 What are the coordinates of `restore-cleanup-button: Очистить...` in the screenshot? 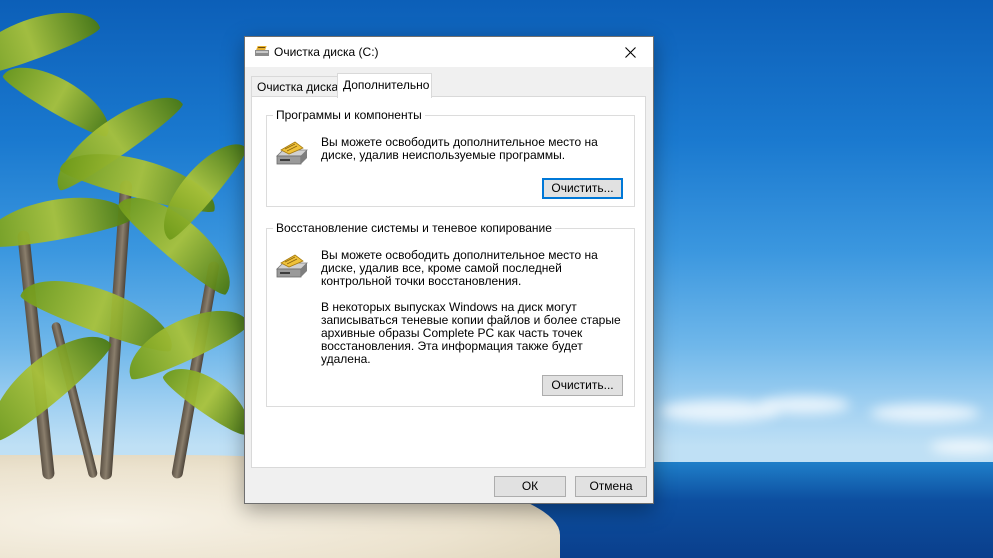 It's located at (582, 385).